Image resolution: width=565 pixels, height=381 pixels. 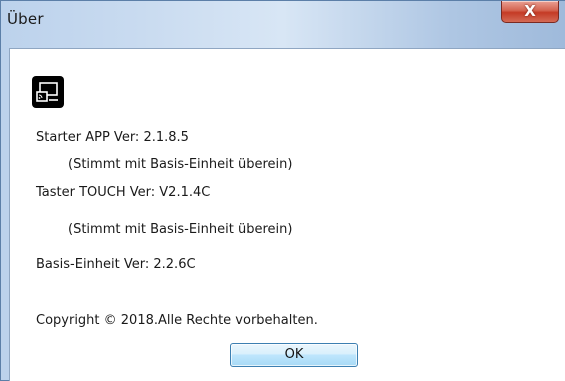 I want to click on title-bar: Über X, so click(x=283, y=21).